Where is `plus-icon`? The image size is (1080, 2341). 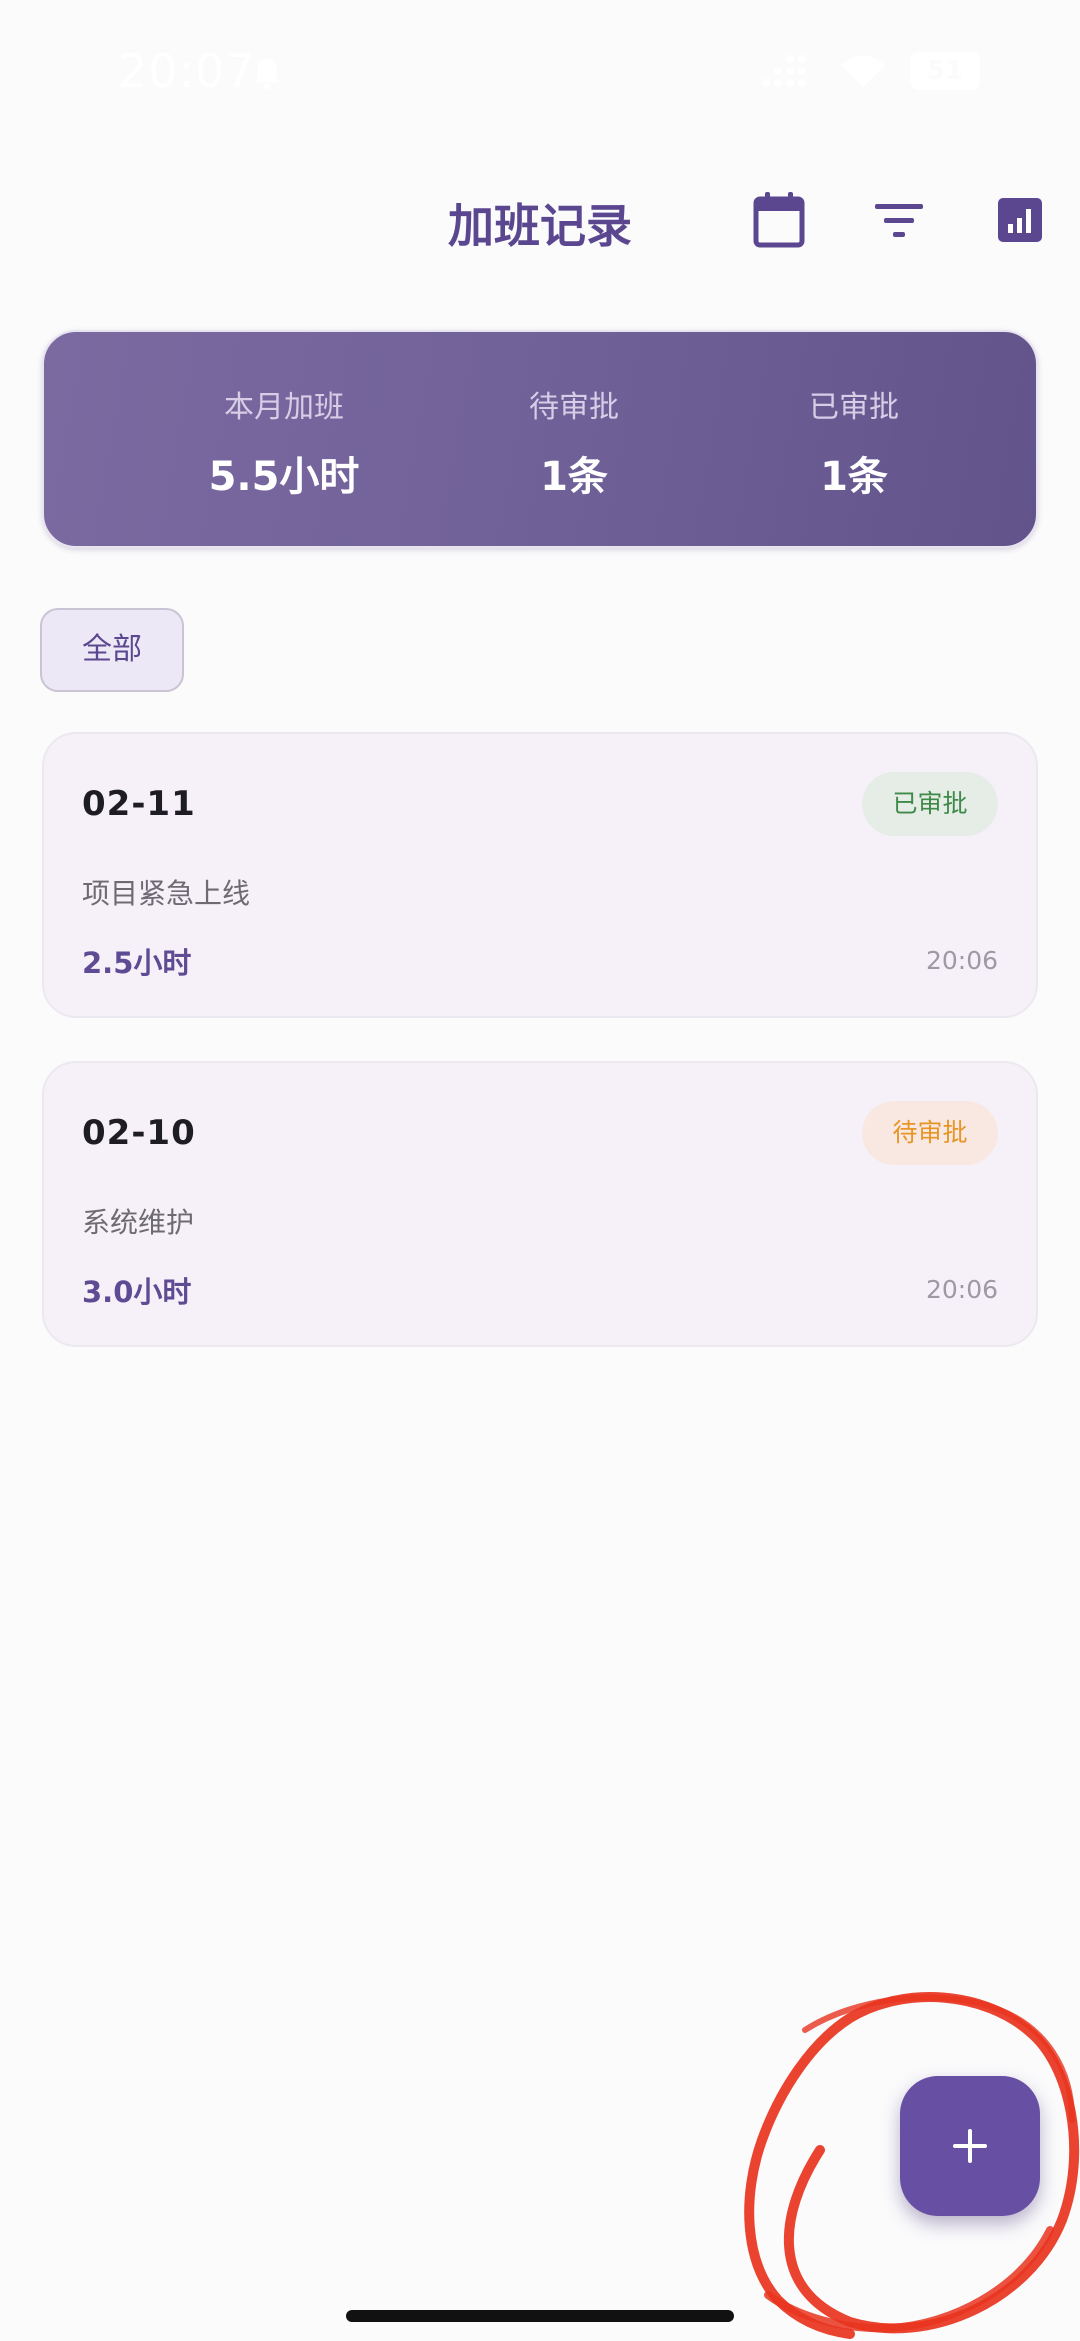
plus-icon is located at coordinates (970, 2146).